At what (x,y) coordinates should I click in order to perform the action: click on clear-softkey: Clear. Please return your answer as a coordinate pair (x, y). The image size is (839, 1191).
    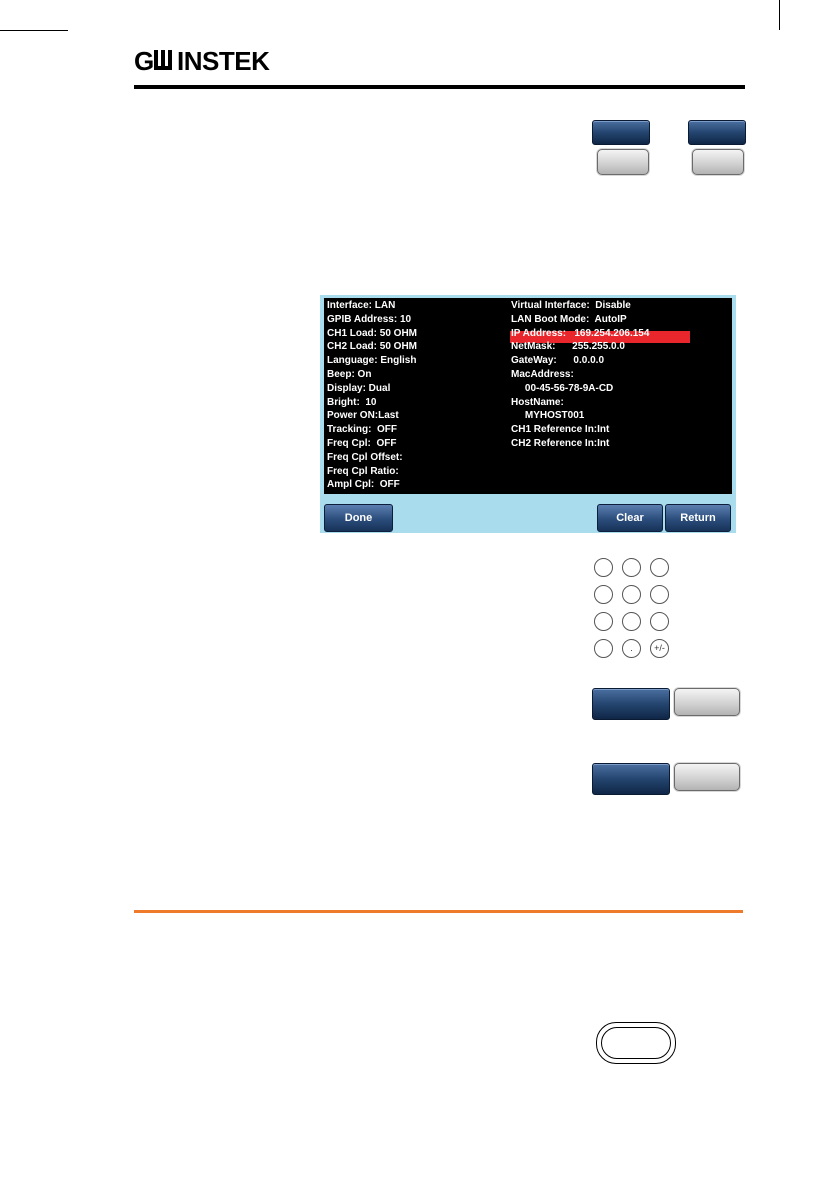
    Looking at the image, I should click on (630, 518).